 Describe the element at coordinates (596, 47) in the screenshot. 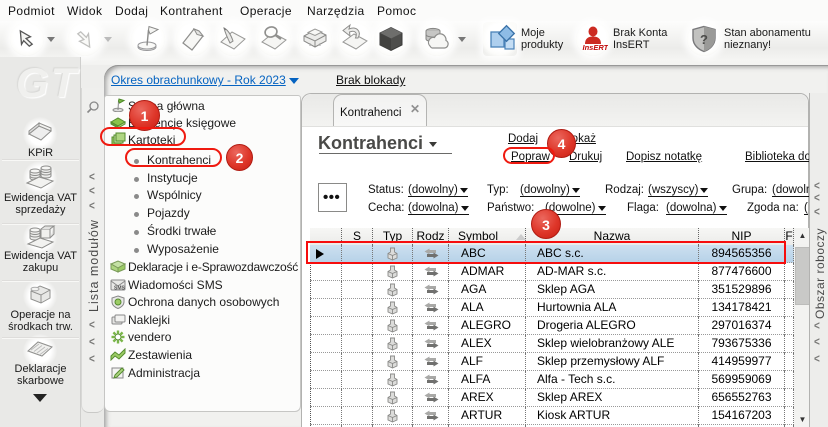

I see `svg-text: InsERT` at that location.